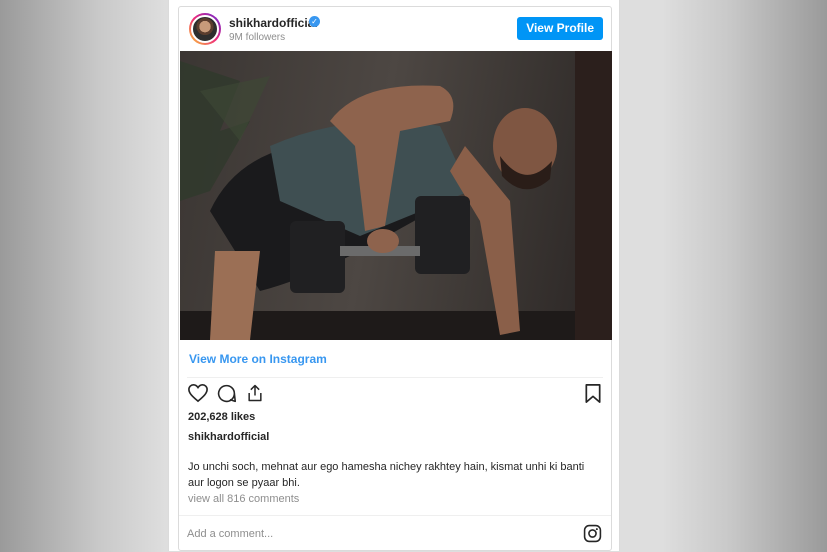  I want to click on verified-badge-icon: ✓, so click(314, 21).